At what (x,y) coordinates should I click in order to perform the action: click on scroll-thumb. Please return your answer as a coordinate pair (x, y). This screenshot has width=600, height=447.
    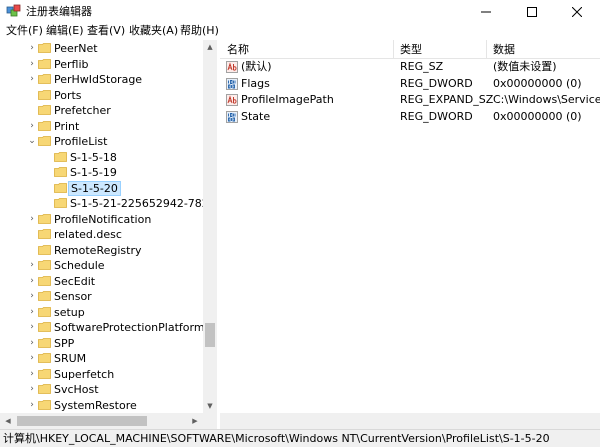
    Looking at the image, I should click on (210, 335).